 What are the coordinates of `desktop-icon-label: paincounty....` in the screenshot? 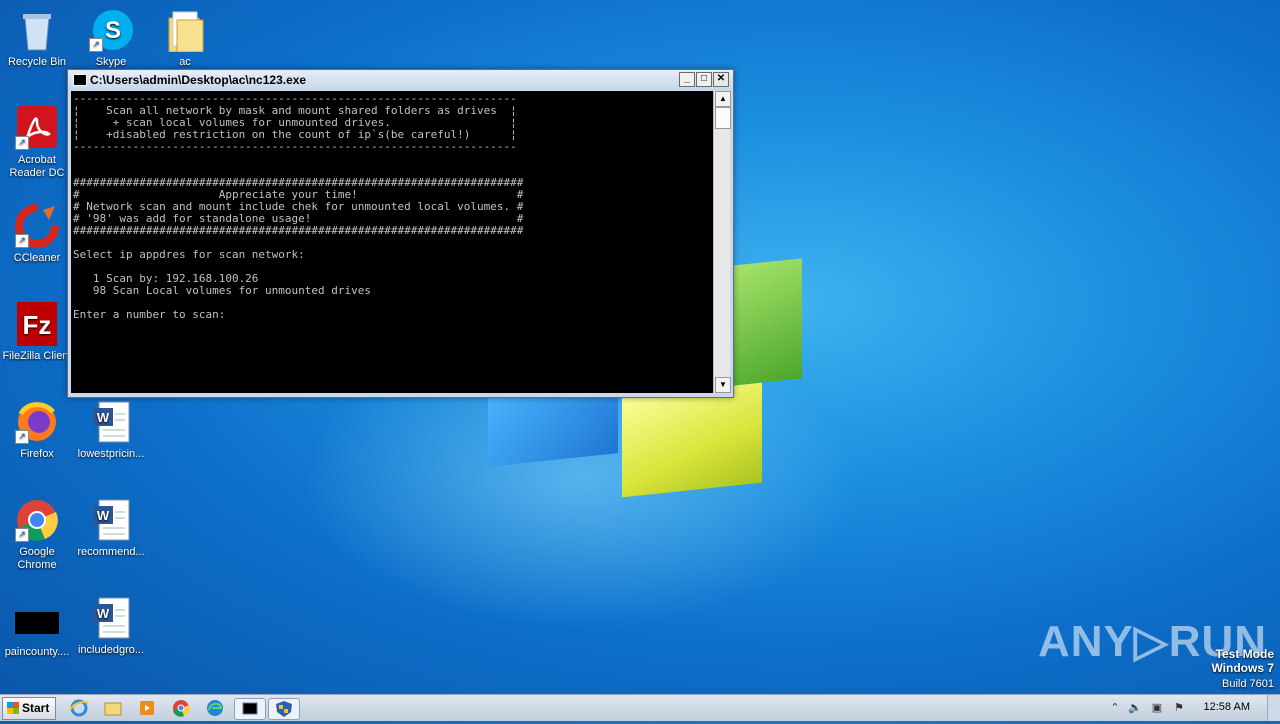 It's located at (37, 652).